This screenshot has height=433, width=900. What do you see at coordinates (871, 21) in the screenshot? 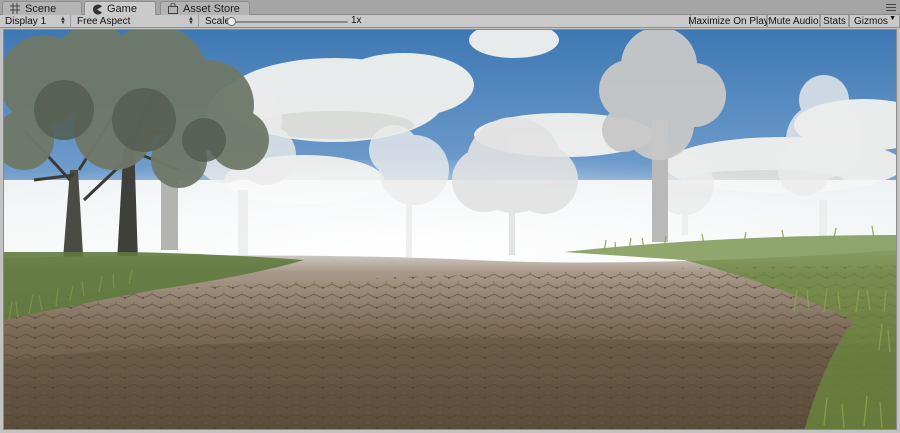
I see `gizmos-label: Gizmos` at bounding box center [871, 21].